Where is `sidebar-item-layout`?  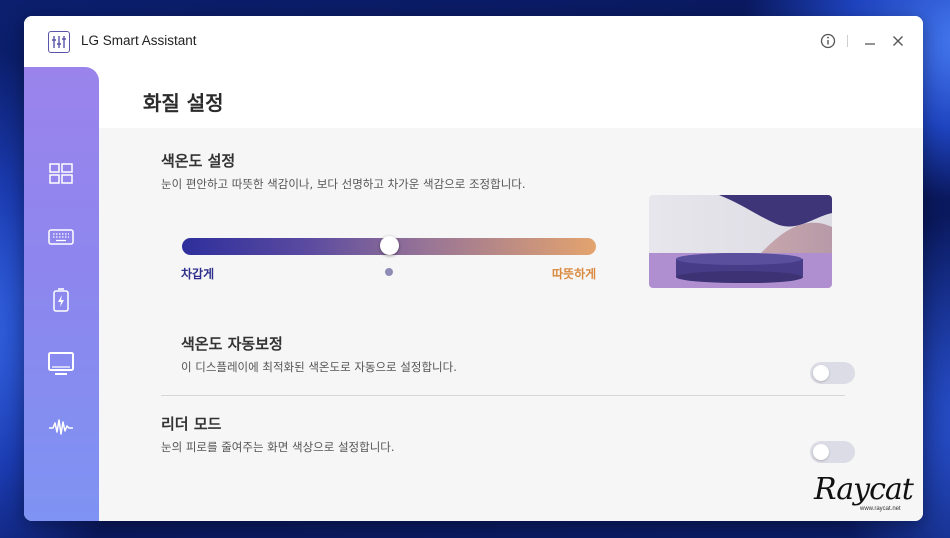 sidebar-item-layout is located at coordinates (61, 173).